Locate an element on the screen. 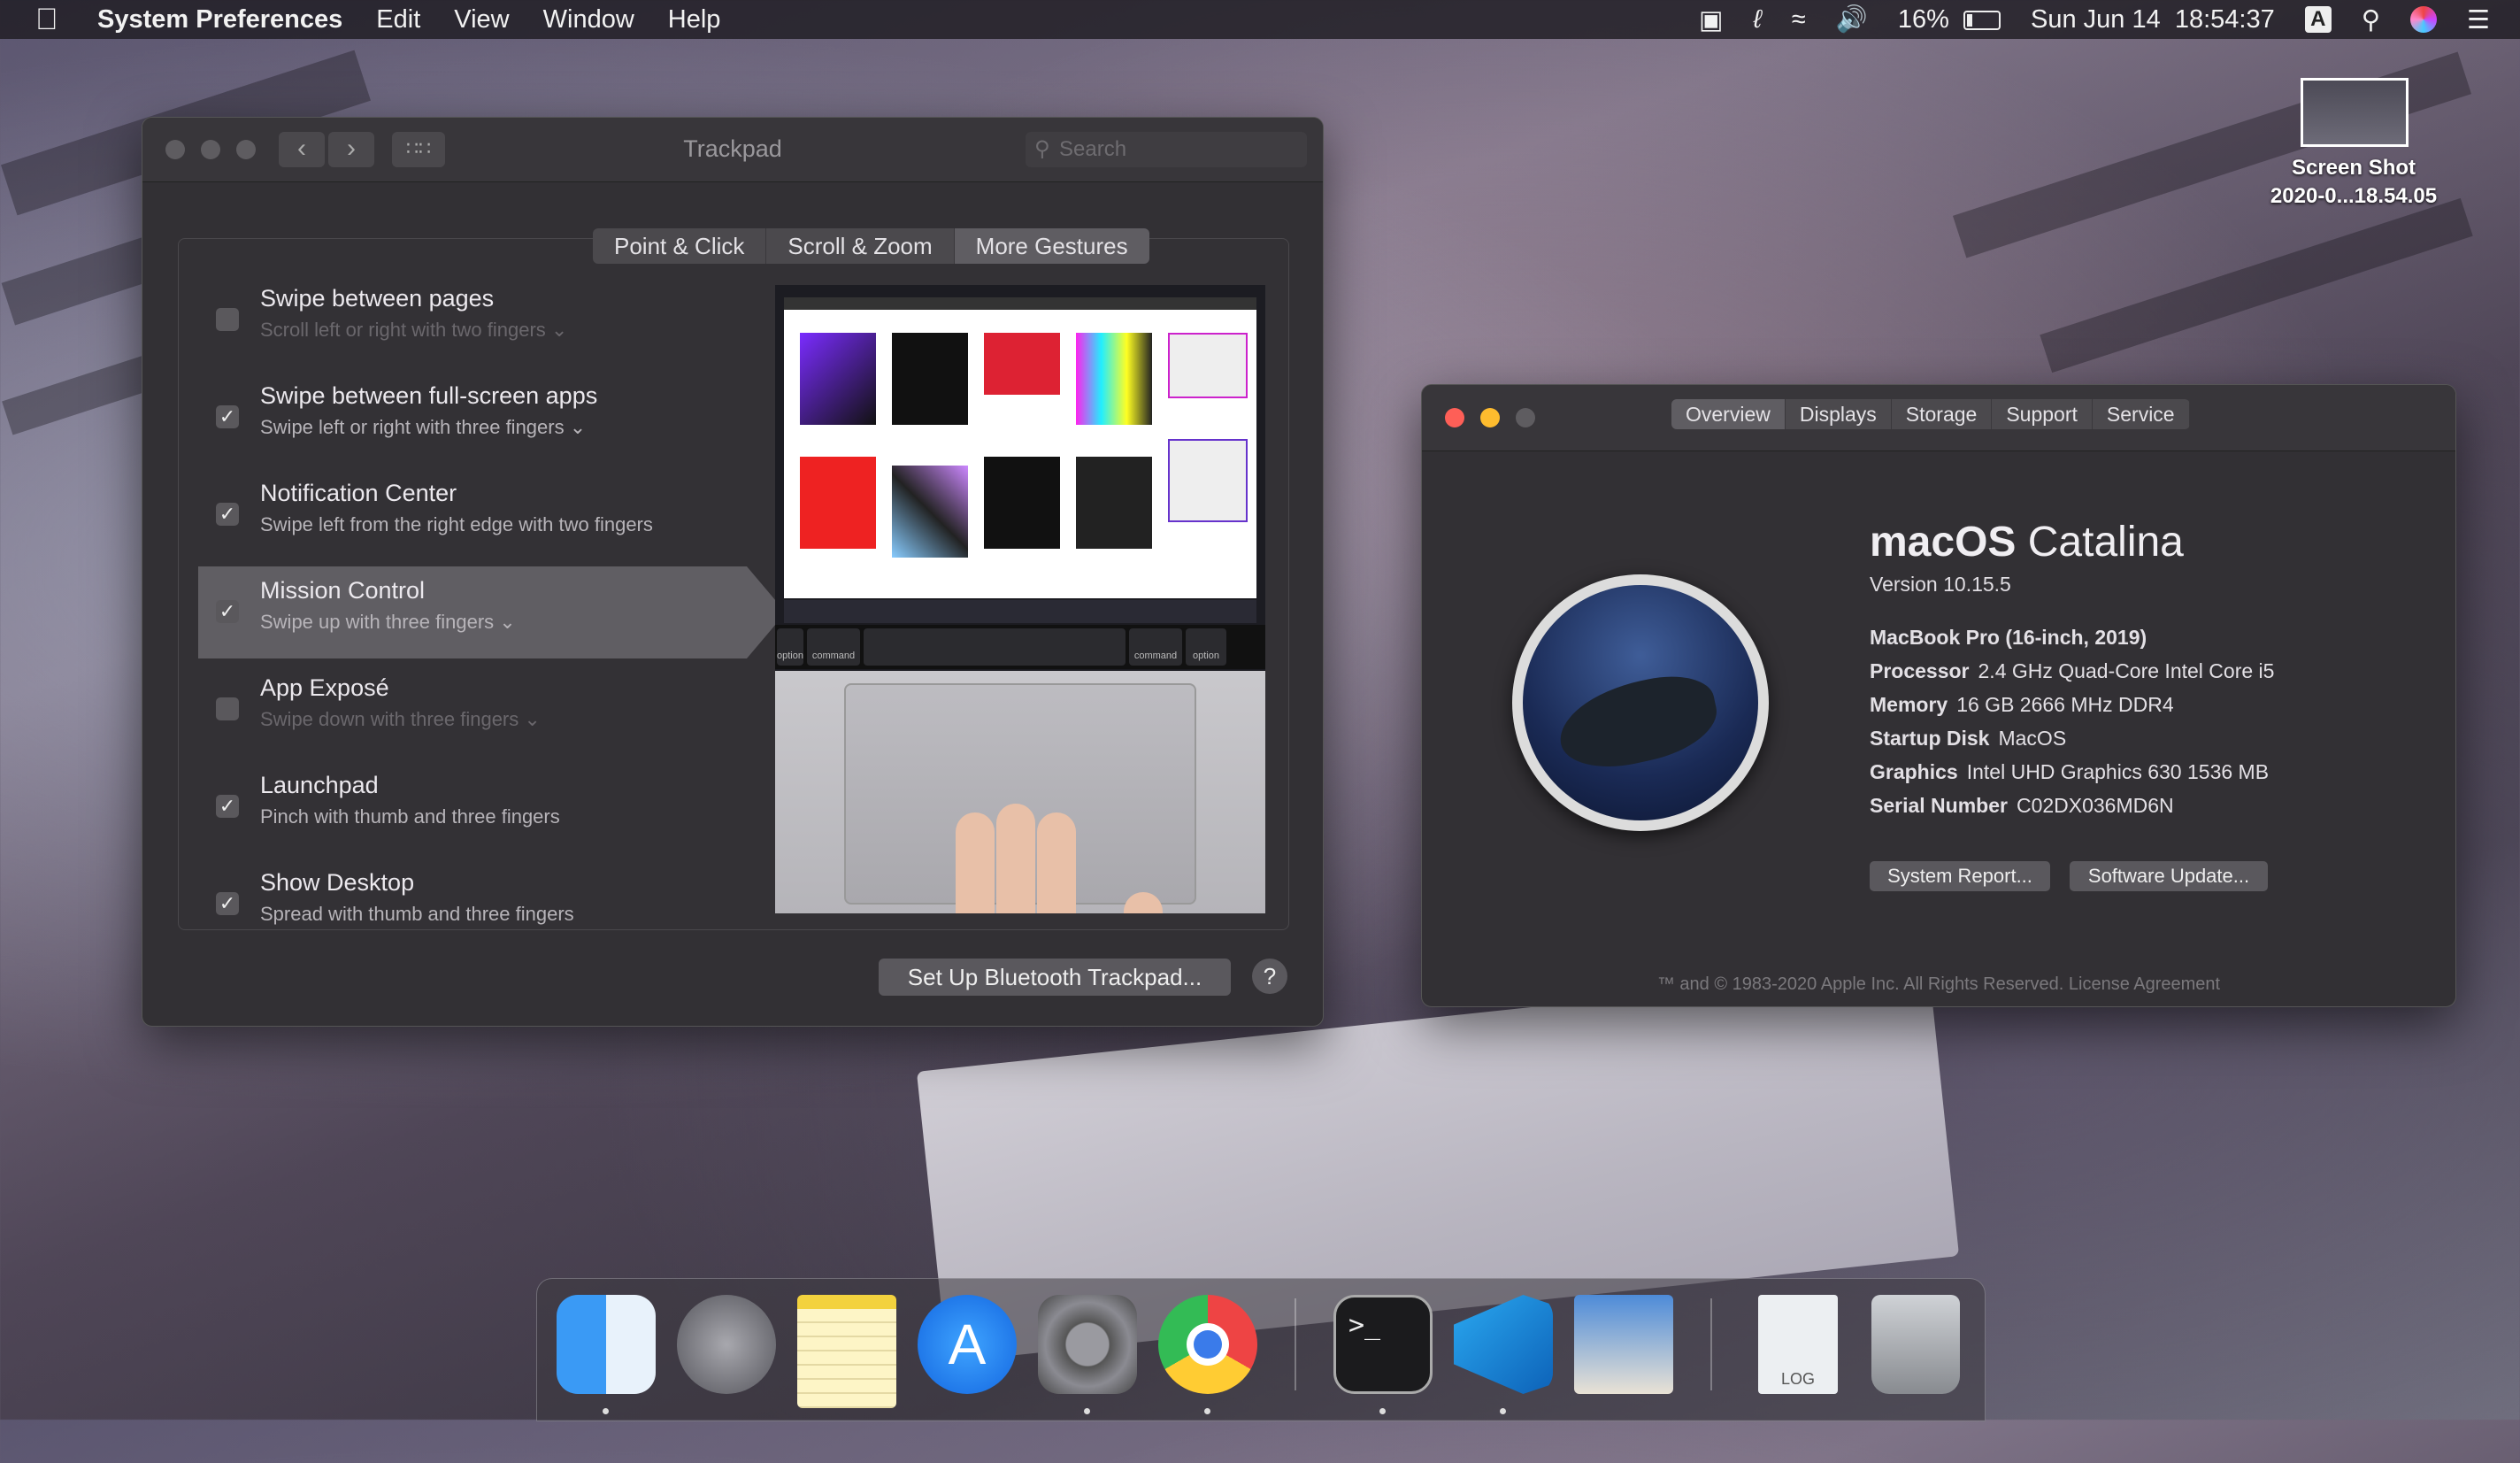 Image resolution: width=2520 pixels, height=1463 pixels. spec-value: 16 GB 2666 MHz DDR4 is located at coordinates (2065, 704).